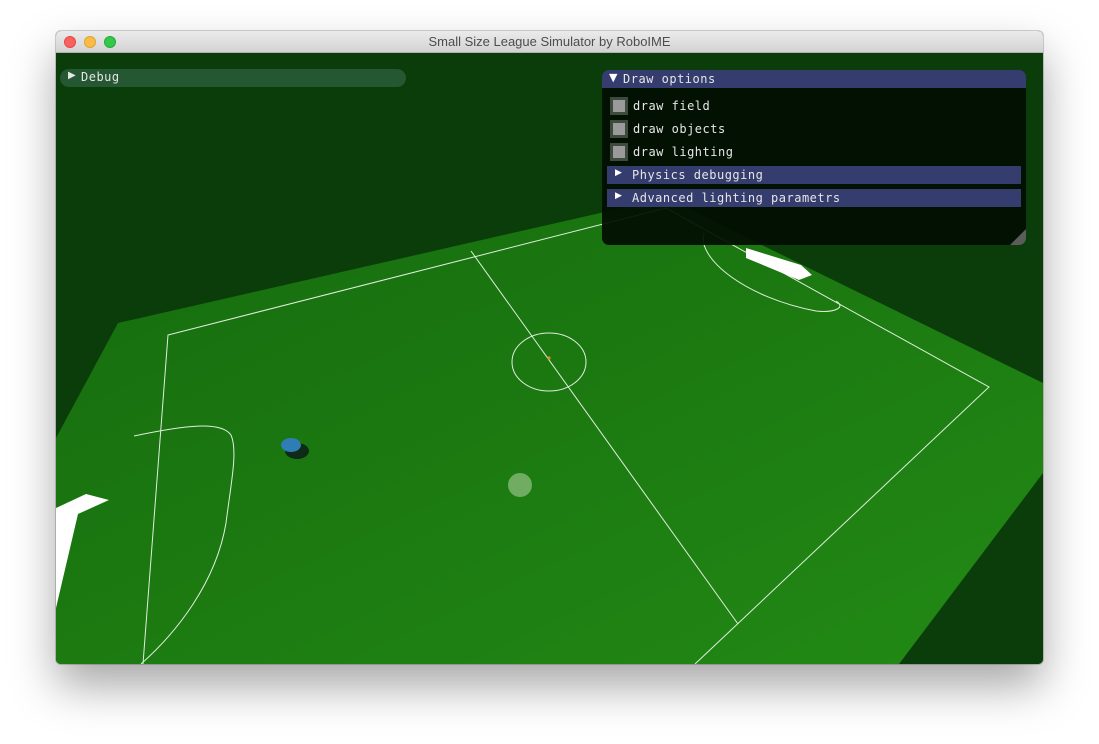  Describe the element at coordinates (814, 79) in the screenshot. I see `draw-options-header: ▼ Draw options` at that location.